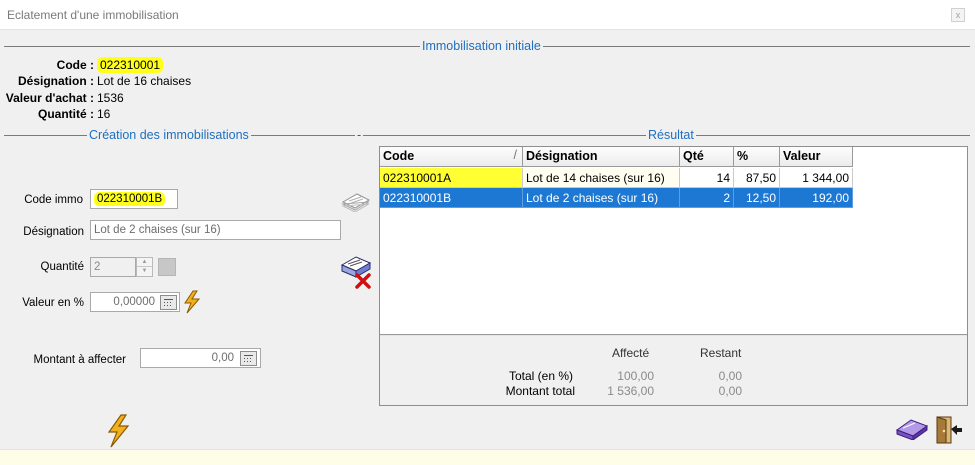  What do you see at coordinates (169, 135) in the screenshot?
I see `section-title-creation: Création des immobilisations` at bounding box center [169, 135].